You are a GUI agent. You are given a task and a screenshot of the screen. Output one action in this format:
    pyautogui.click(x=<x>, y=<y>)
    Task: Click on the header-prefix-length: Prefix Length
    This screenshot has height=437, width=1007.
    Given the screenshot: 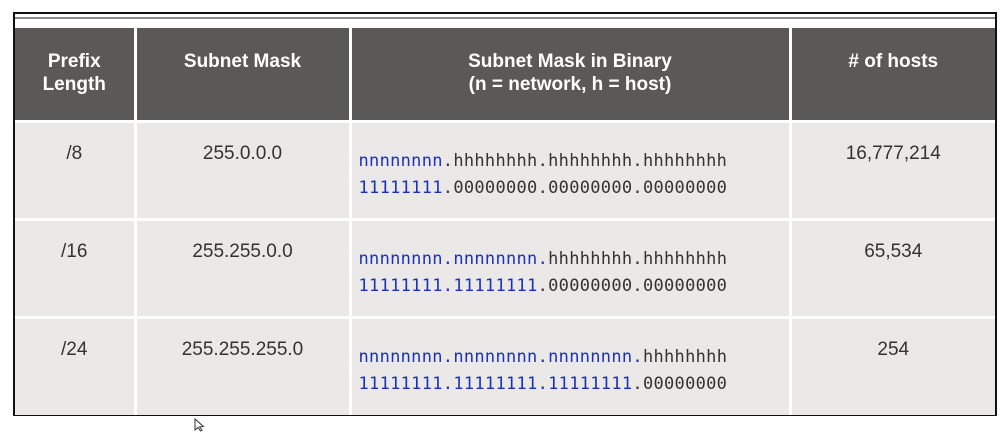 What is the action you would take?
    pyautogui.click(x=76, y=74)
    